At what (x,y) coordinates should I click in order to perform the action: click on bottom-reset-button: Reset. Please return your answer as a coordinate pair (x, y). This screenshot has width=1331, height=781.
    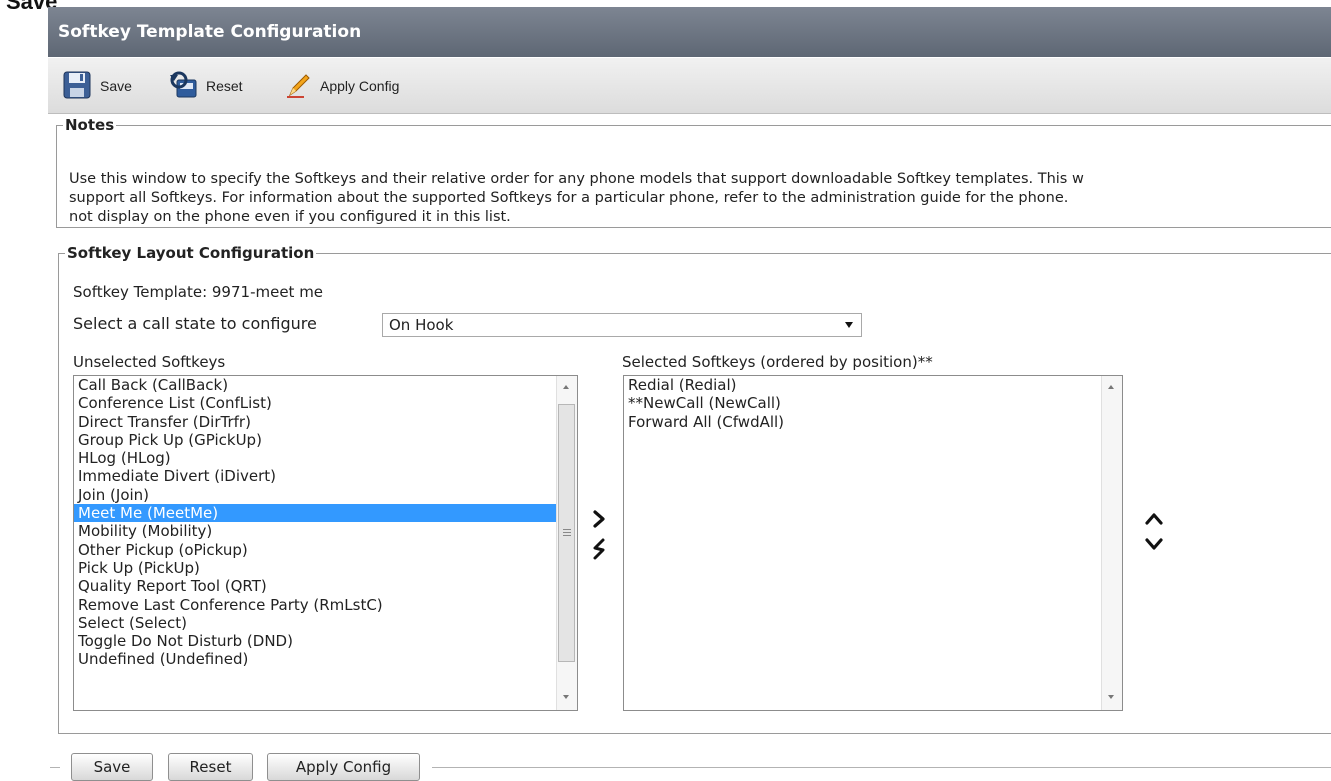
    Looking at the image, I should click on (210, 767).